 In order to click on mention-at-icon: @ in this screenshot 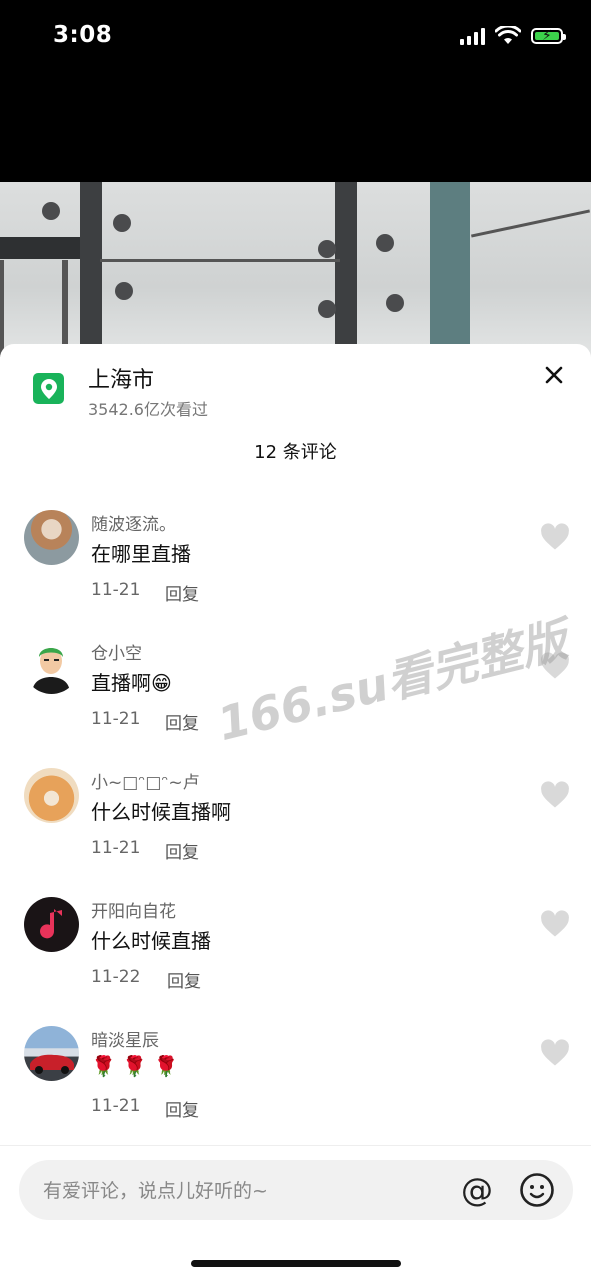, I will do `click(477, 1190)`.